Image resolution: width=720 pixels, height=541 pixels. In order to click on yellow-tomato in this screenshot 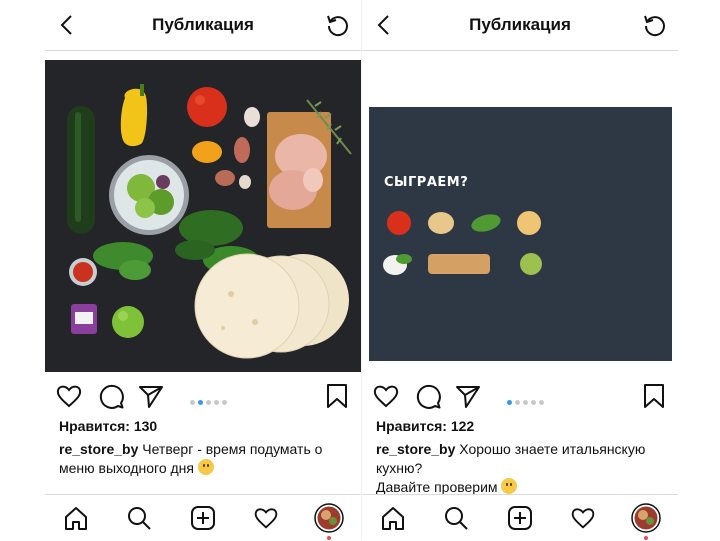, I will do `click(207, 152)`.